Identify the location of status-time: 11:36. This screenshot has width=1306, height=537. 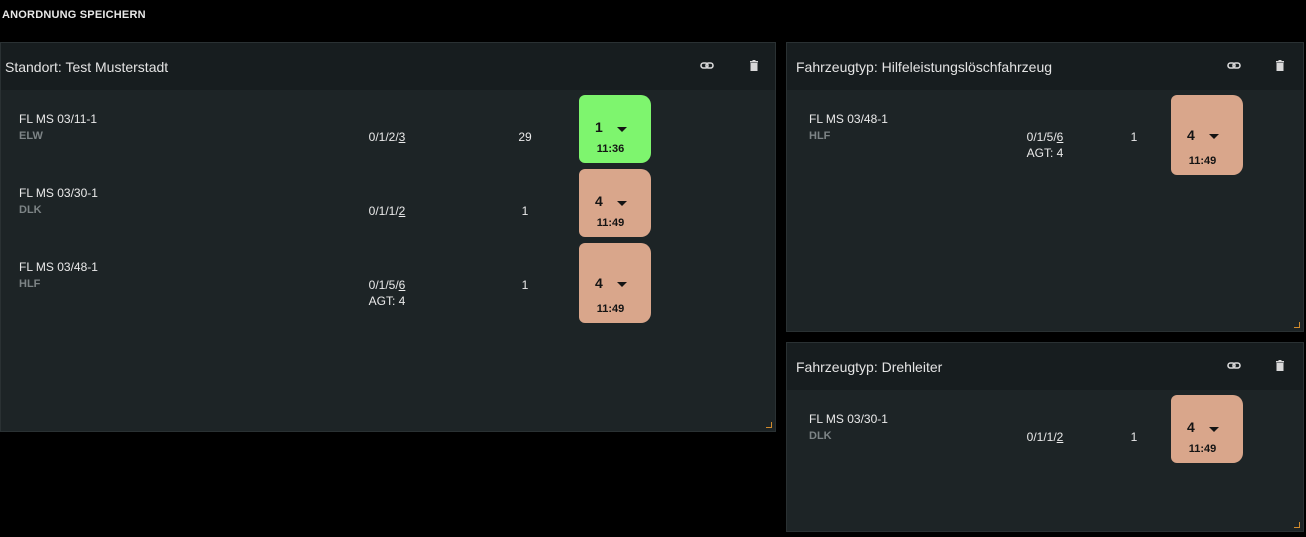
(610, 149).